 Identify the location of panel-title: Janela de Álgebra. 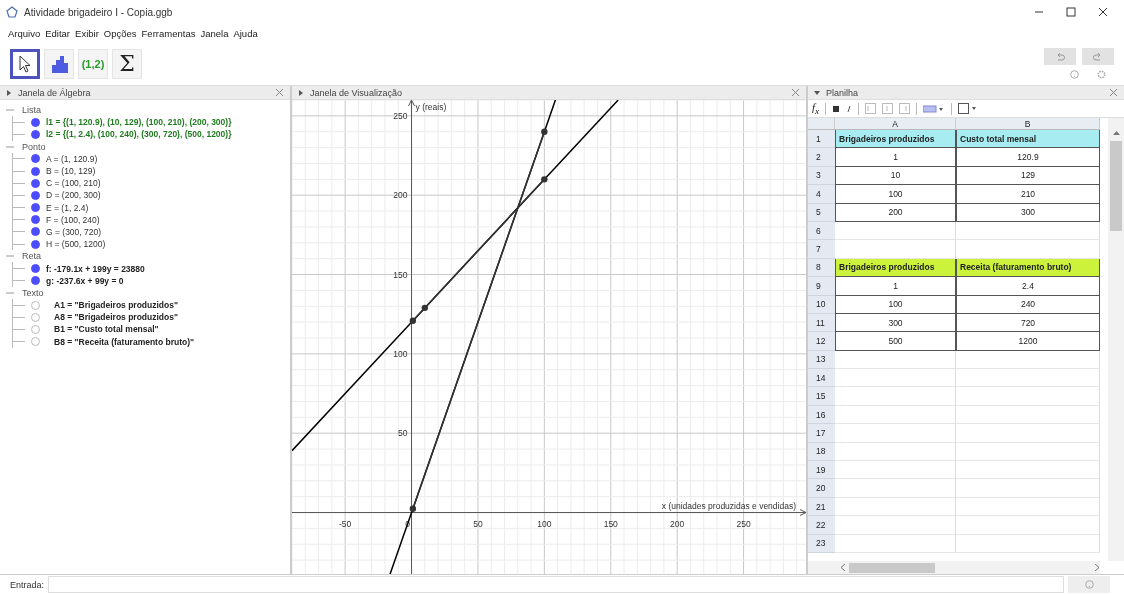
(55, 92).